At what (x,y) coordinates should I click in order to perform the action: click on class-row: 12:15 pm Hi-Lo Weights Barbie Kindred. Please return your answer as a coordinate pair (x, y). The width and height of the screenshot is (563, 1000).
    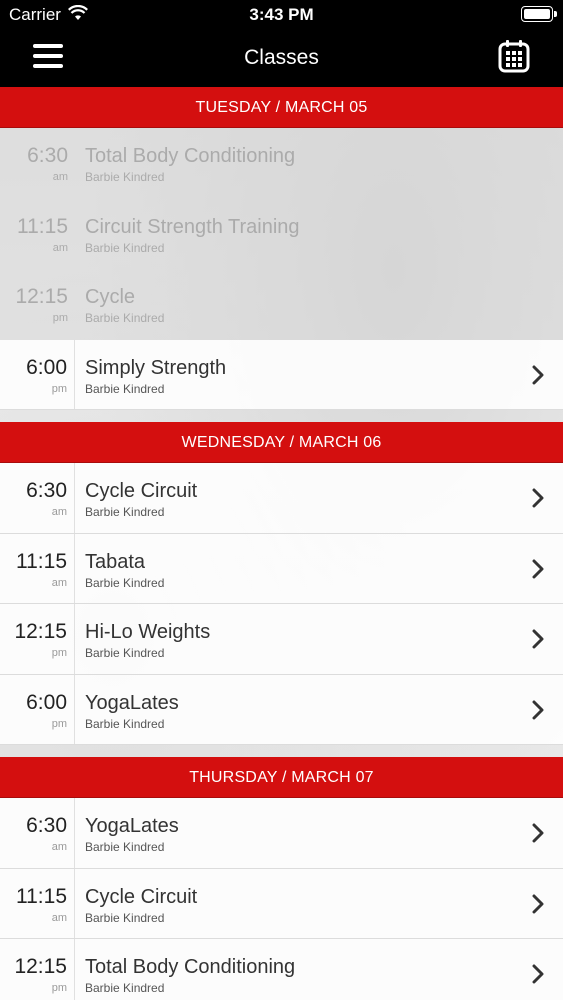
    Looking at the image, I should click on (281, 639).